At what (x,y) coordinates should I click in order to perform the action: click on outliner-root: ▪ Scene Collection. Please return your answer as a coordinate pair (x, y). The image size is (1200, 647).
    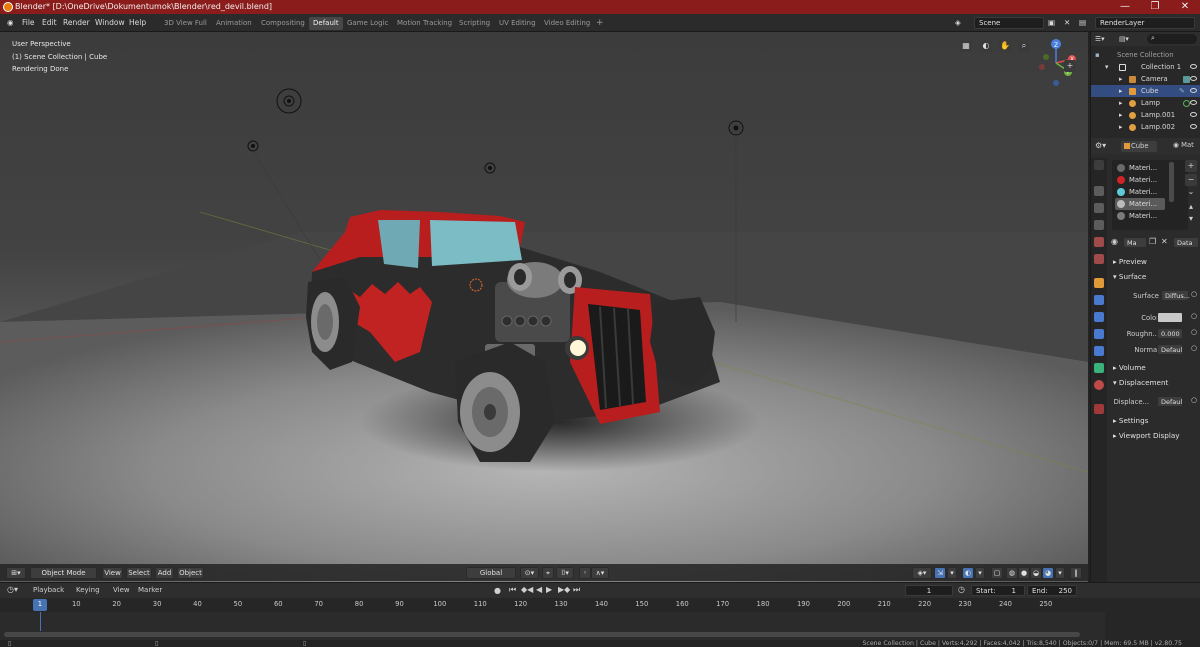
    Looking at the image, I should click on (1145, 55).